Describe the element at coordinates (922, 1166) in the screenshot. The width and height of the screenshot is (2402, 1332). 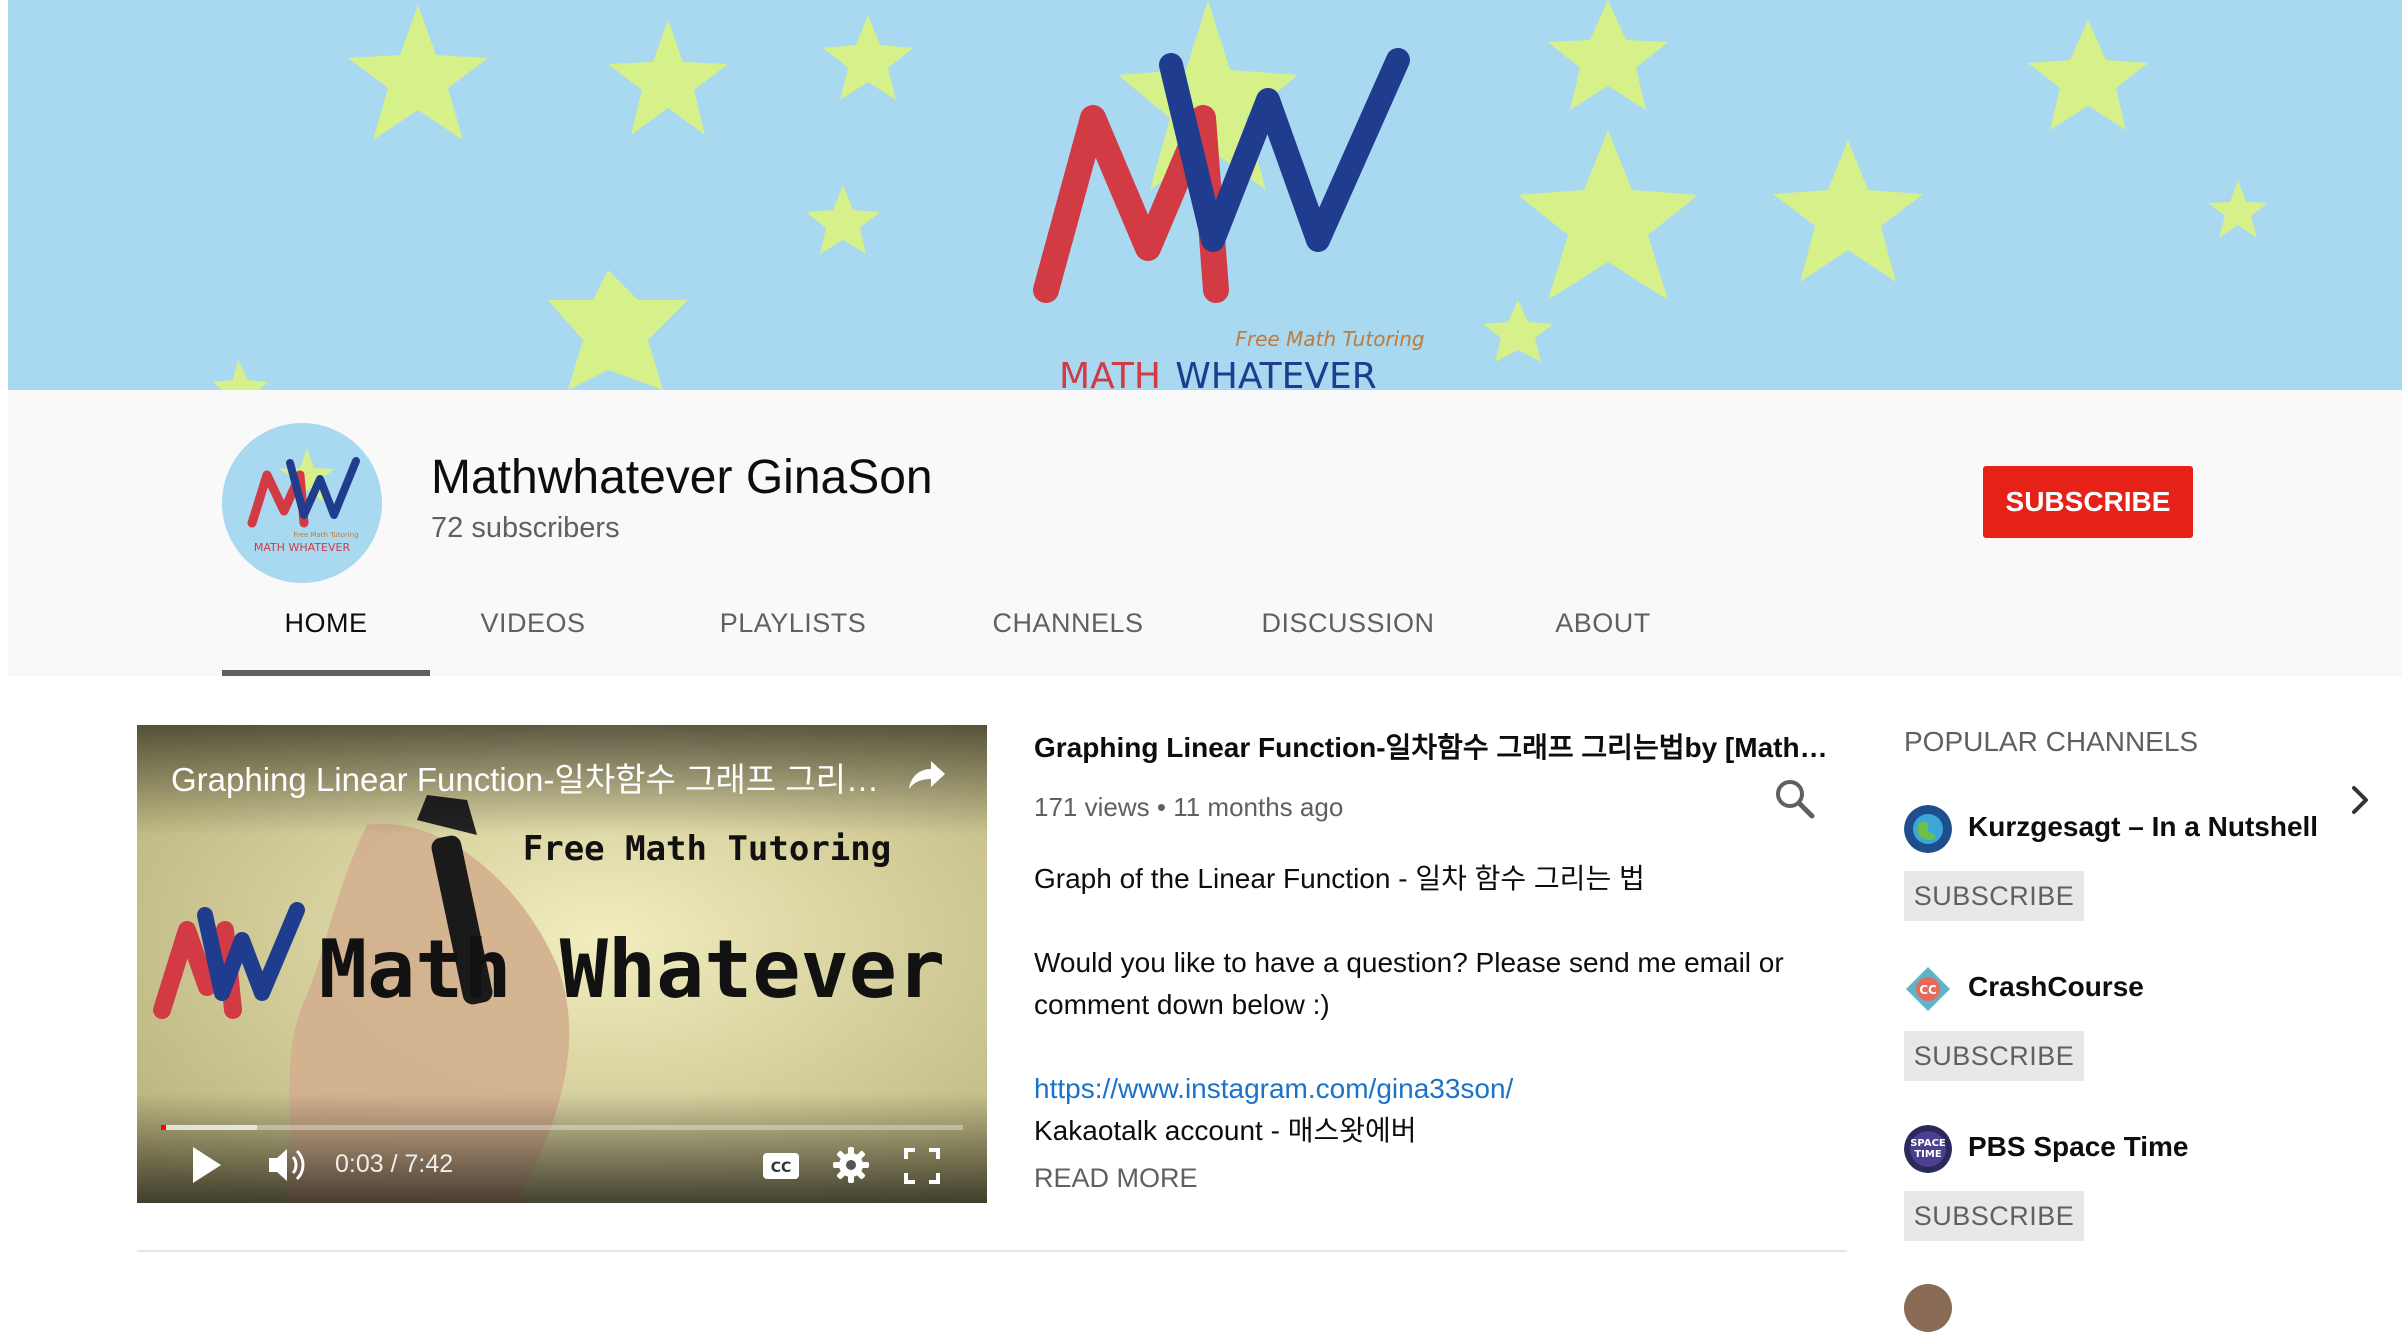
I see `fullscreen-icon` at that location.